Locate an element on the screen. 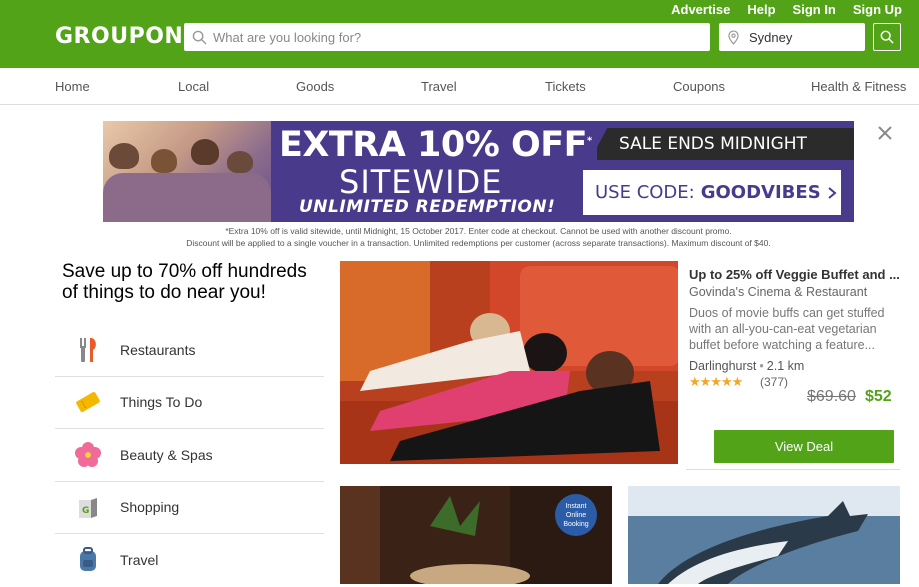  location-pin-icon is located at coordinates (733, 37).